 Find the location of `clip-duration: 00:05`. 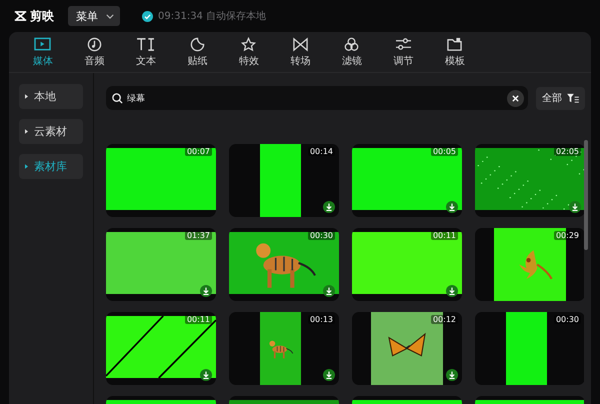

clip-duration: 00:05 is located at coordinates (444, 151).